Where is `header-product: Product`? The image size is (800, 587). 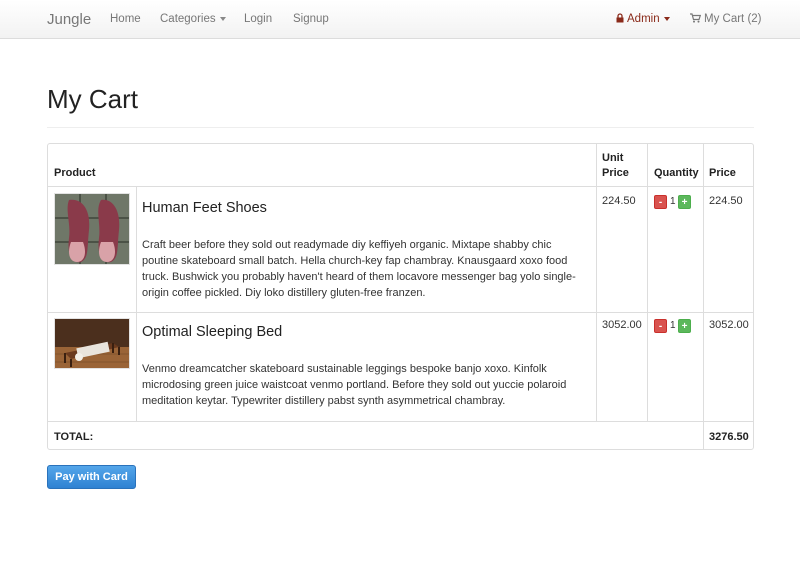
header-product: Product is located at coordinates (75, 173).